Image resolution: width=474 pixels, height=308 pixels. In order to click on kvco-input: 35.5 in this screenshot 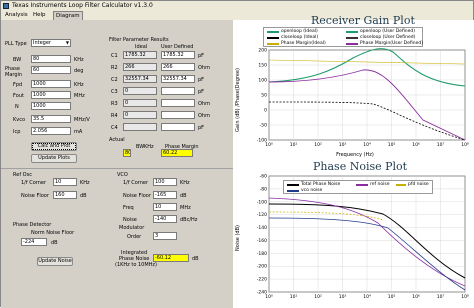, I will do `click(51, 119)`.